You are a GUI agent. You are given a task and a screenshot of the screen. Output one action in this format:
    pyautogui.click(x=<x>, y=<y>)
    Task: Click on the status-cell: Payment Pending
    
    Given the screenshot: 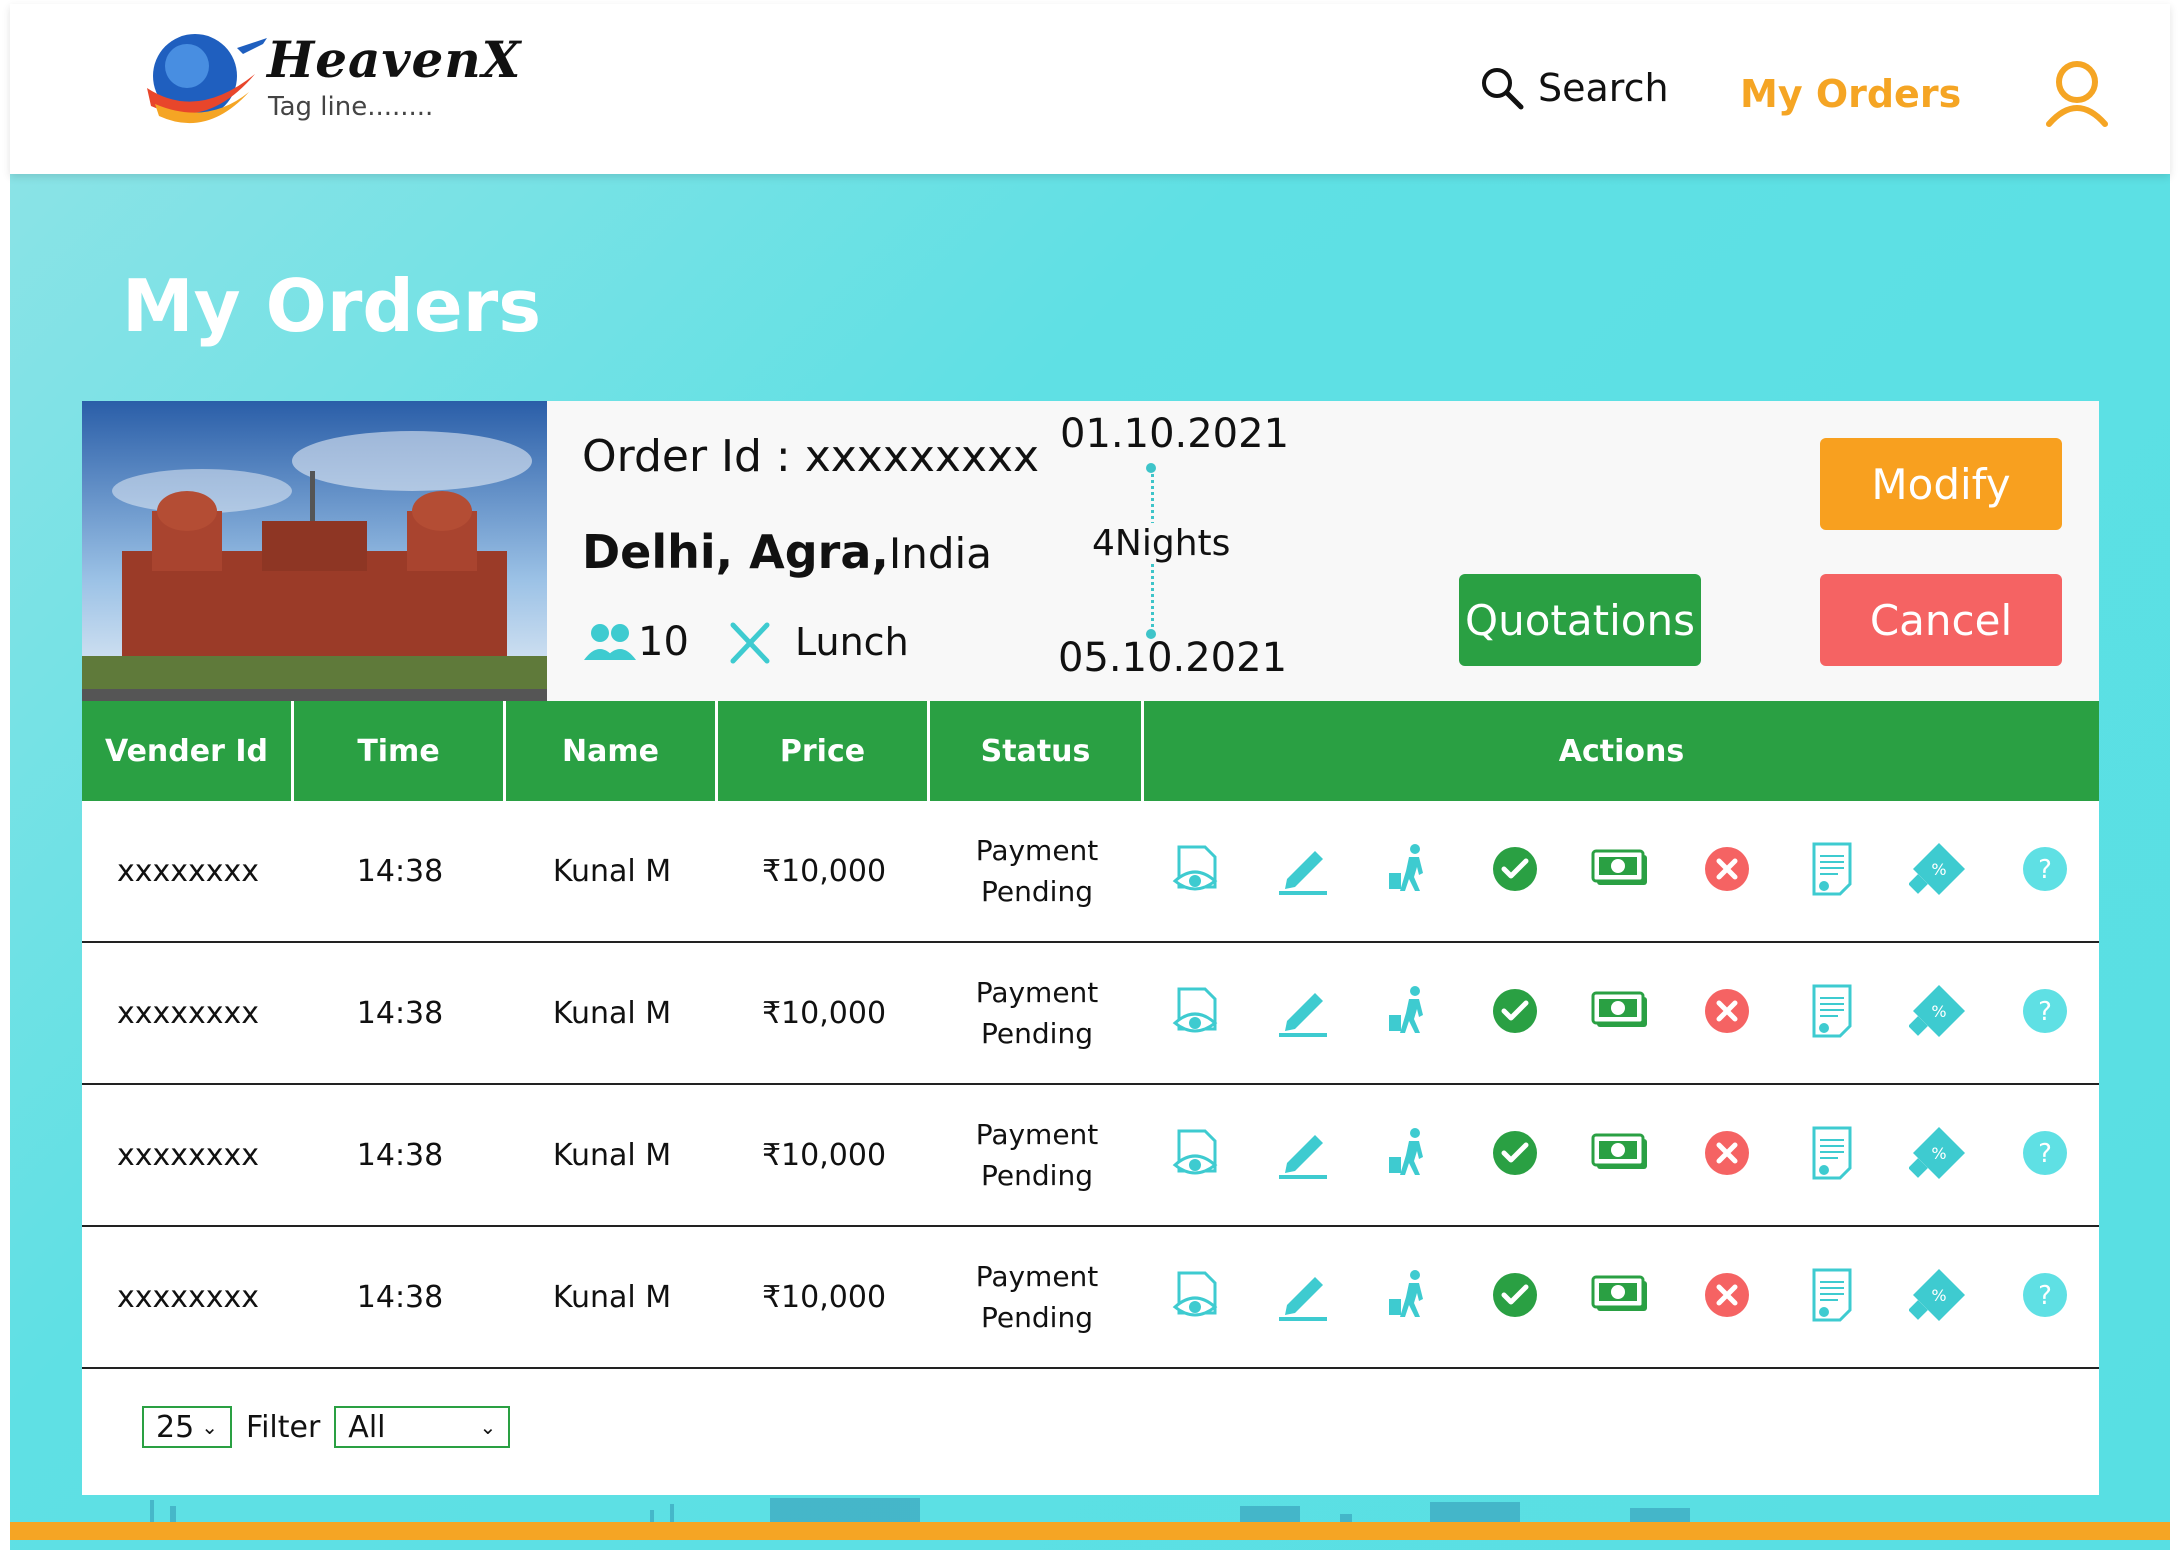 What is the action you would take?
    pyautogui.click(x=1037, y=1155)
    